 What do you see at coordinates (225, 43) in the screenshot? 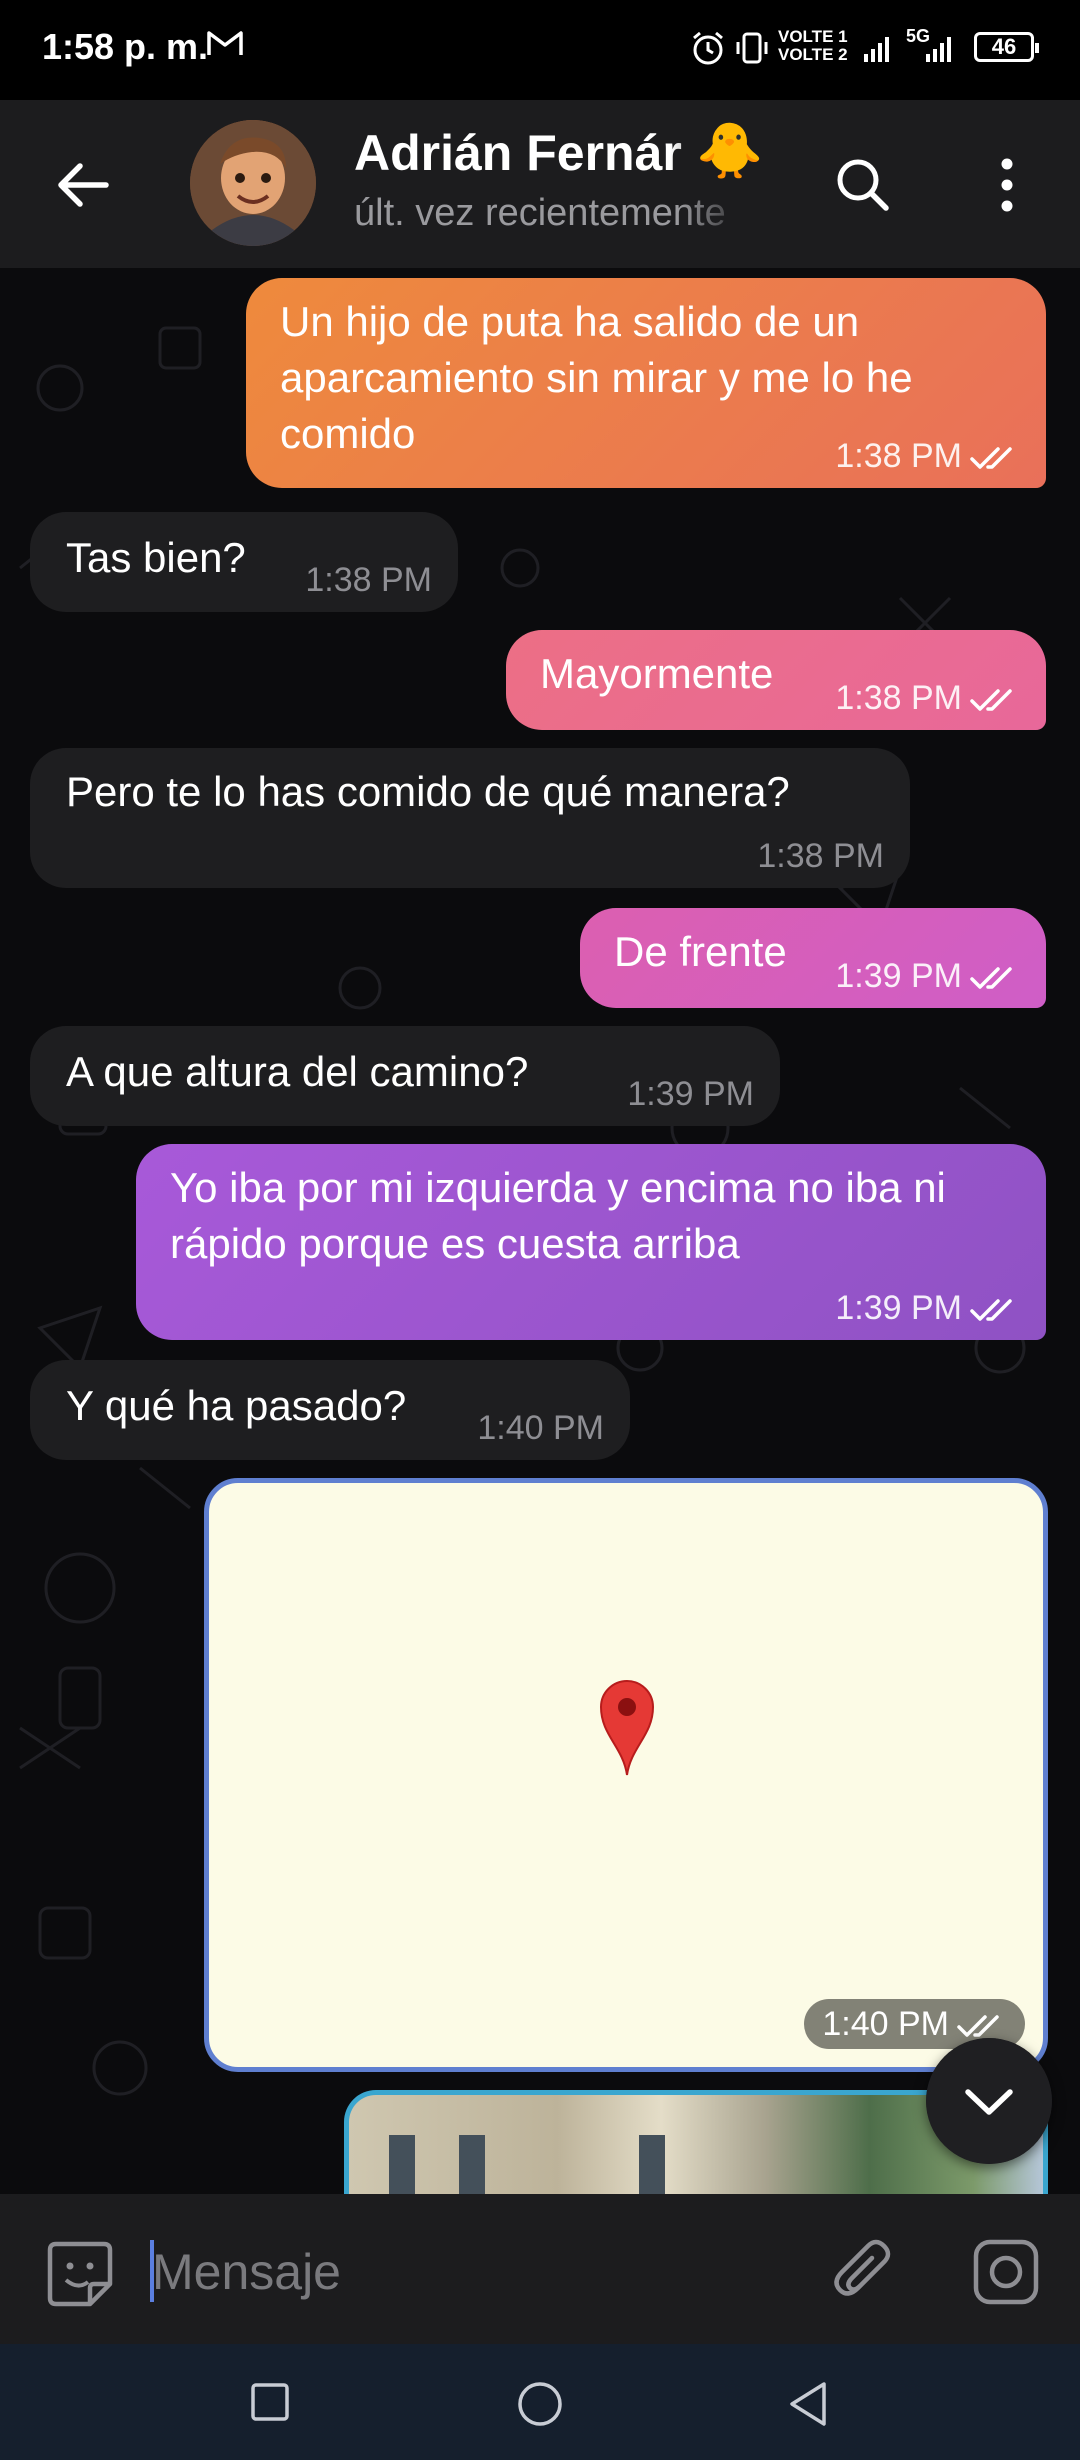
I see `gmail-icon` at bounding box center [225, 43].